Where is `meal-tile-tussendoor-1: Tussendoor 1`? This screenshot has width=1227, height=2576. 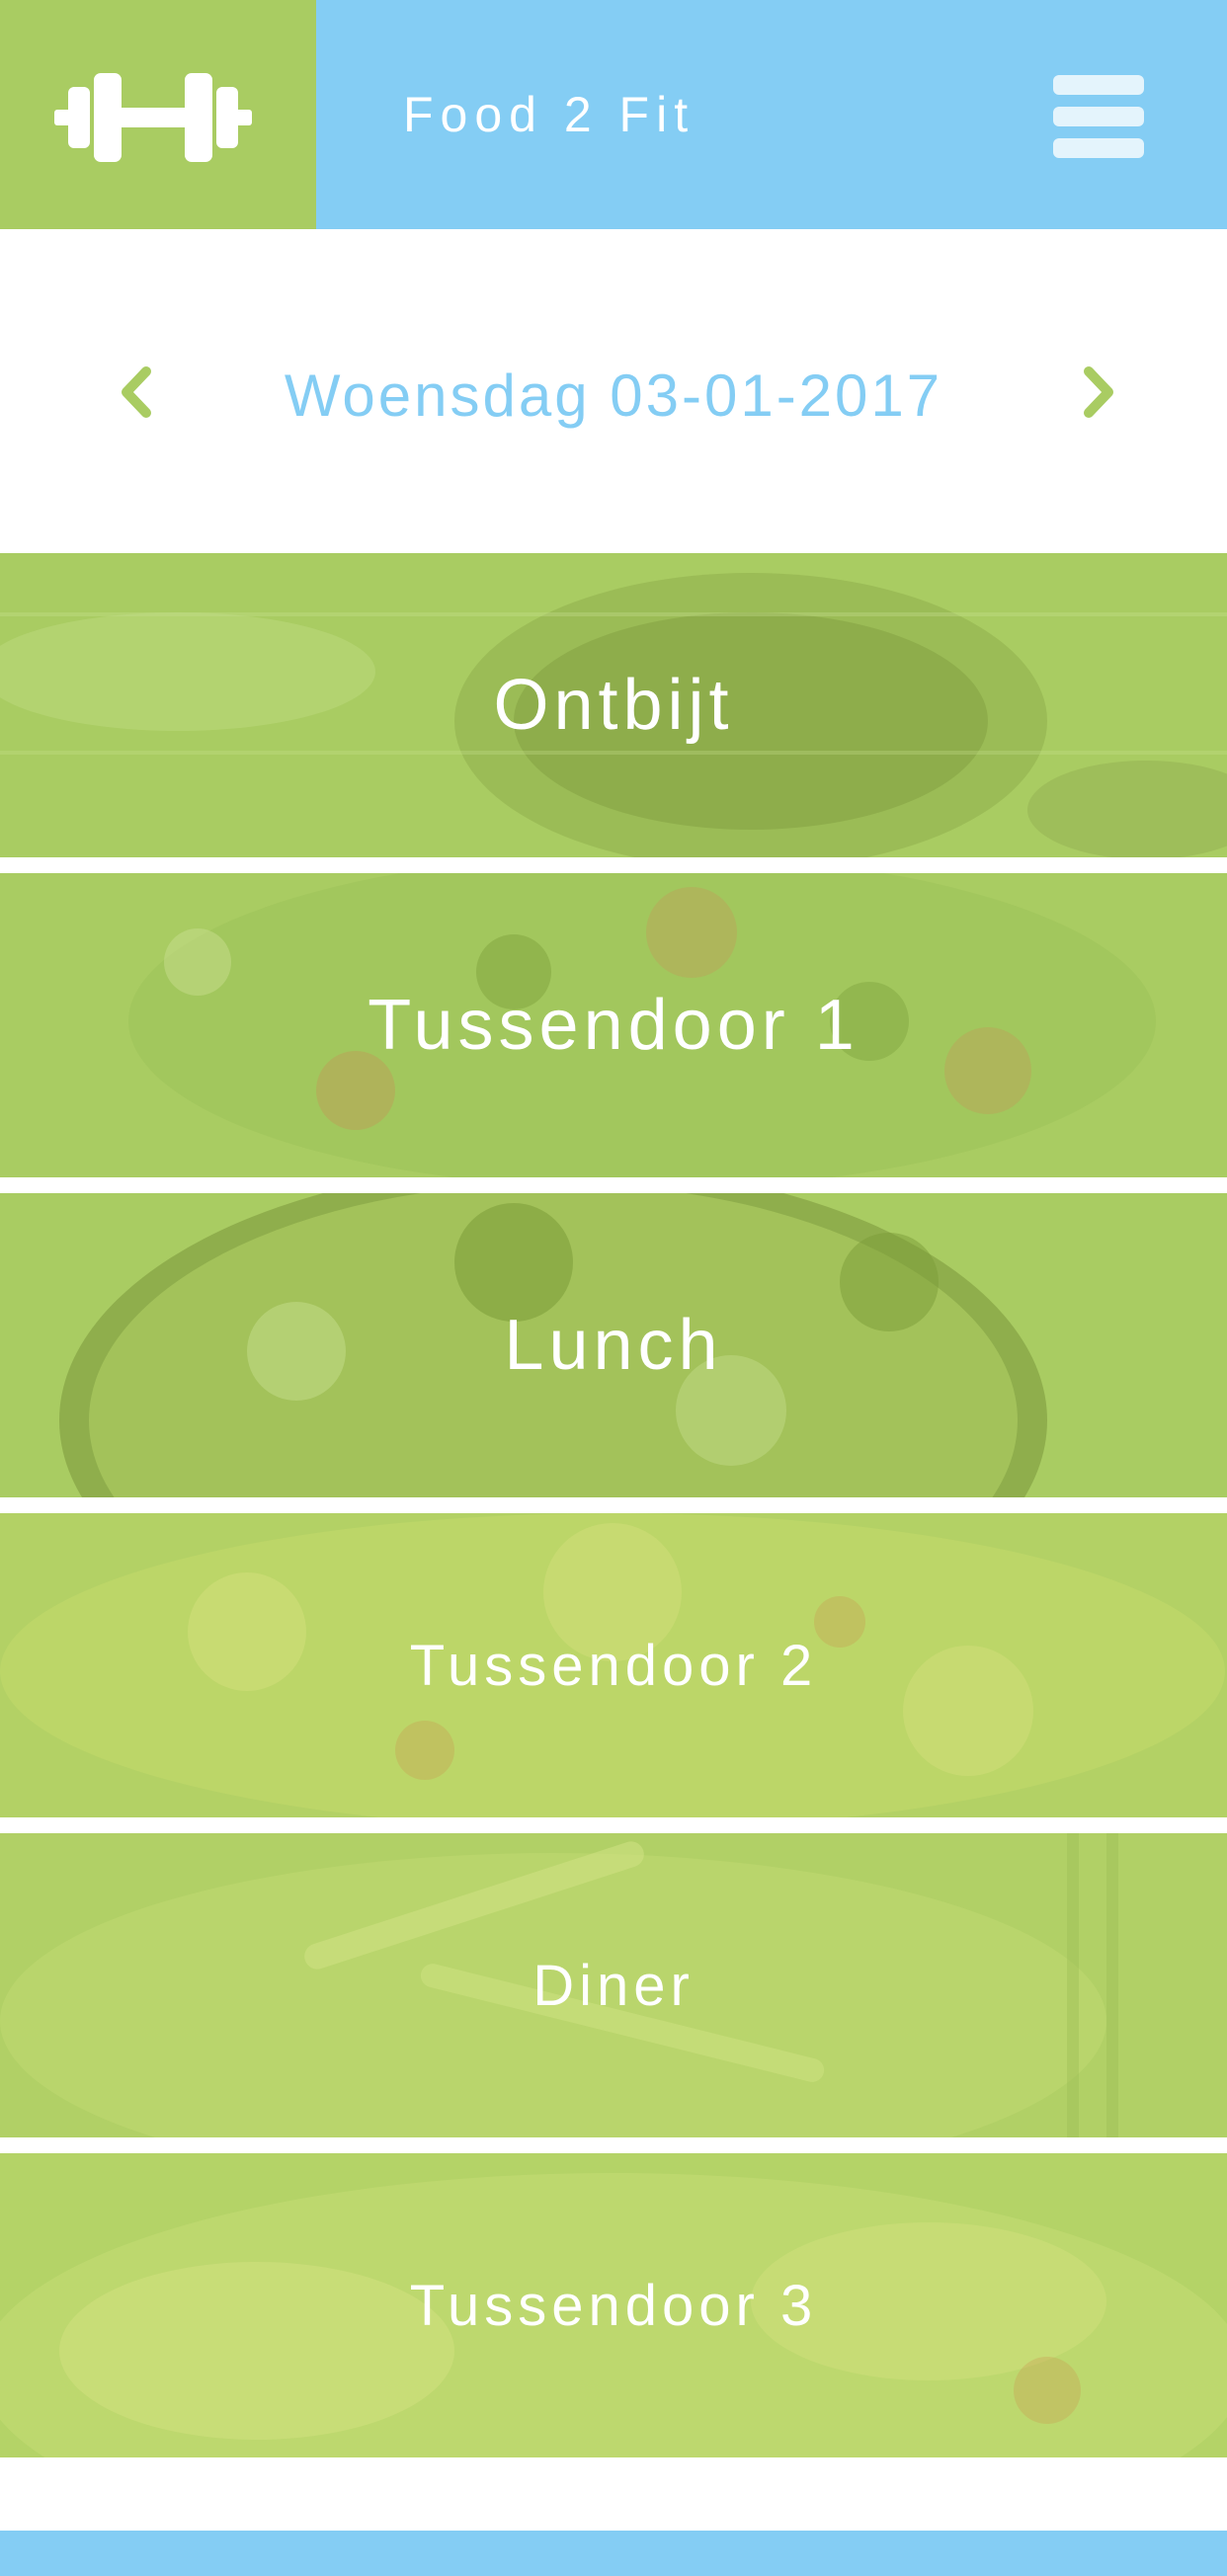
meal-tile-tussendoor-1: Tussendoor 1 is located at coordinates (613, 1025).